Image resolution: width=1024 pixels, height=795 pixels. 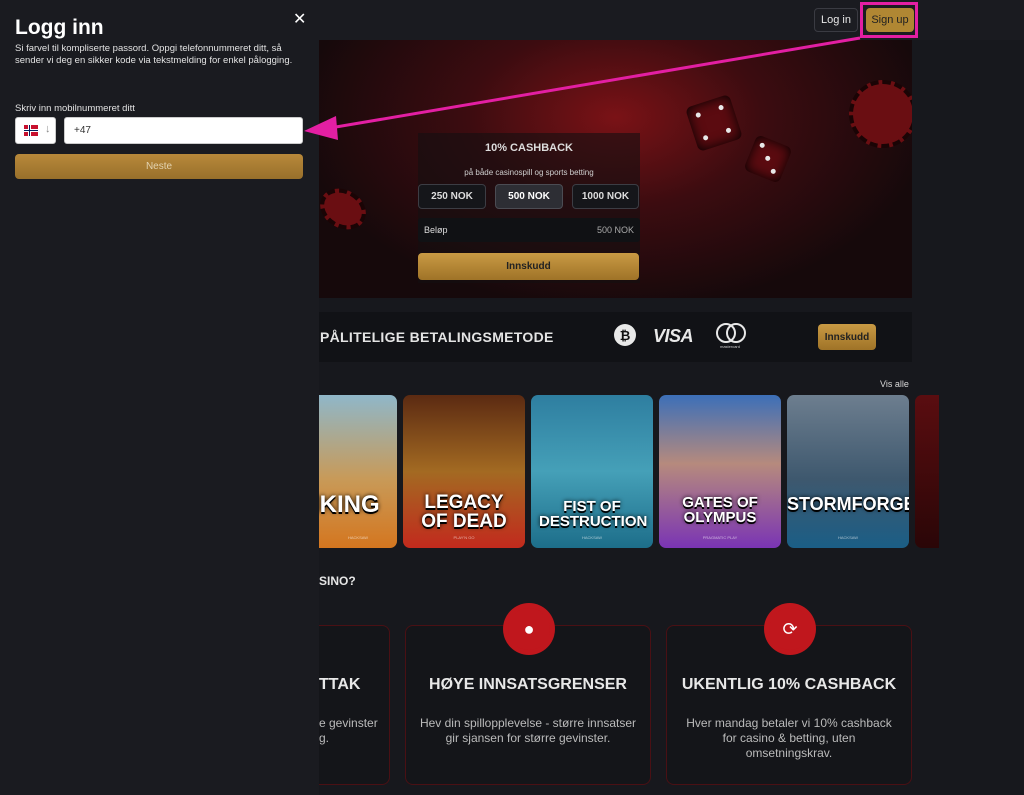 What do you see at coordinates (437, 337) in the screenshot?
I see `payment-methods-title: PÅLITELIGE BETALINGSMETODE` at bounding box center [437, 337].